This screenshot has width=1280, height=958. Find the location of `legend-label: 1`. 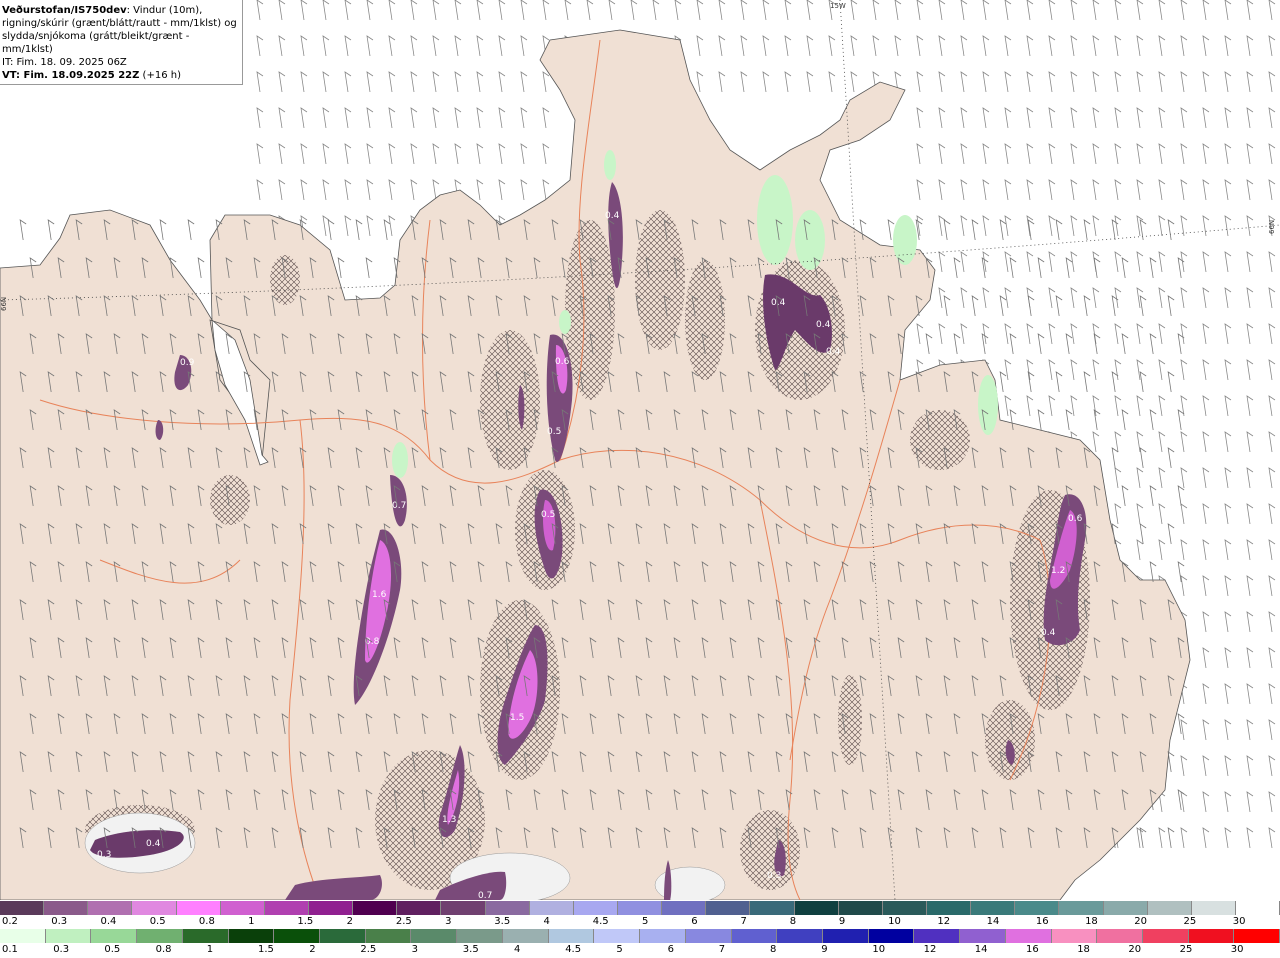

legend-label: 1 is located at coordinates (251, 921).